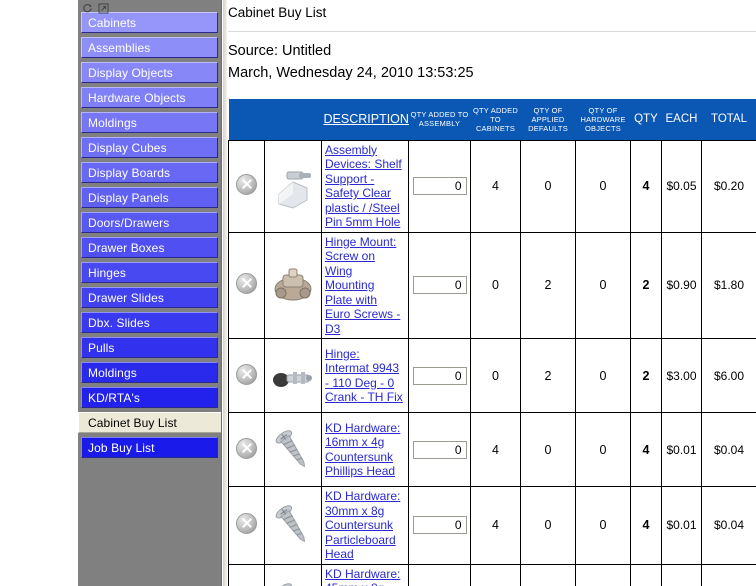 This screenshot has width=756, height=586. Describe the element at coordinates (129, 172) in the screenshot. I see `sidebar-item-label: Display Boards` at that location.